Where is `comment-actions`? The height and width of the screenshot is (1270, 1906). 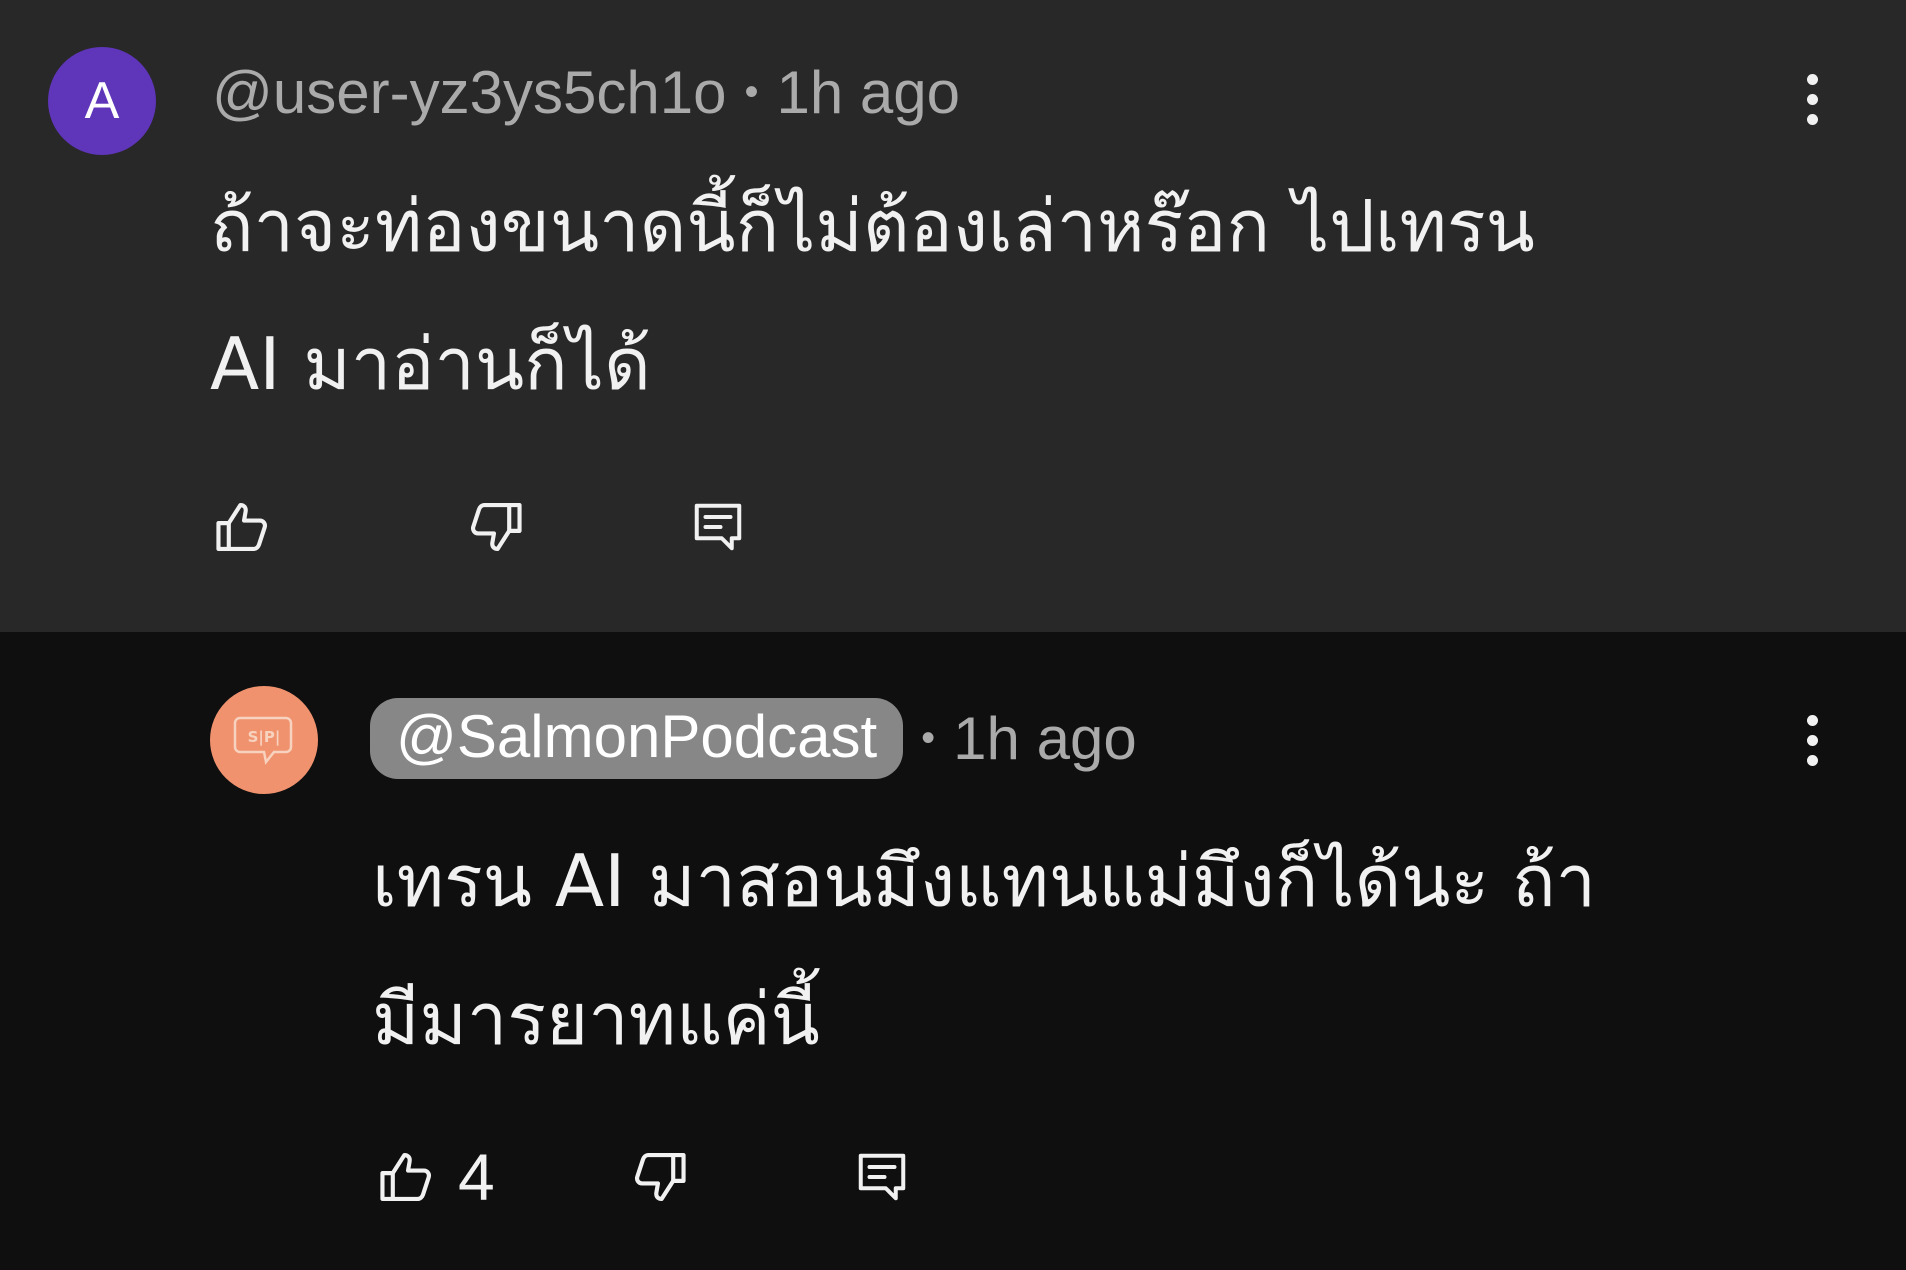 comment-actions is located at coordinates (479, 527).